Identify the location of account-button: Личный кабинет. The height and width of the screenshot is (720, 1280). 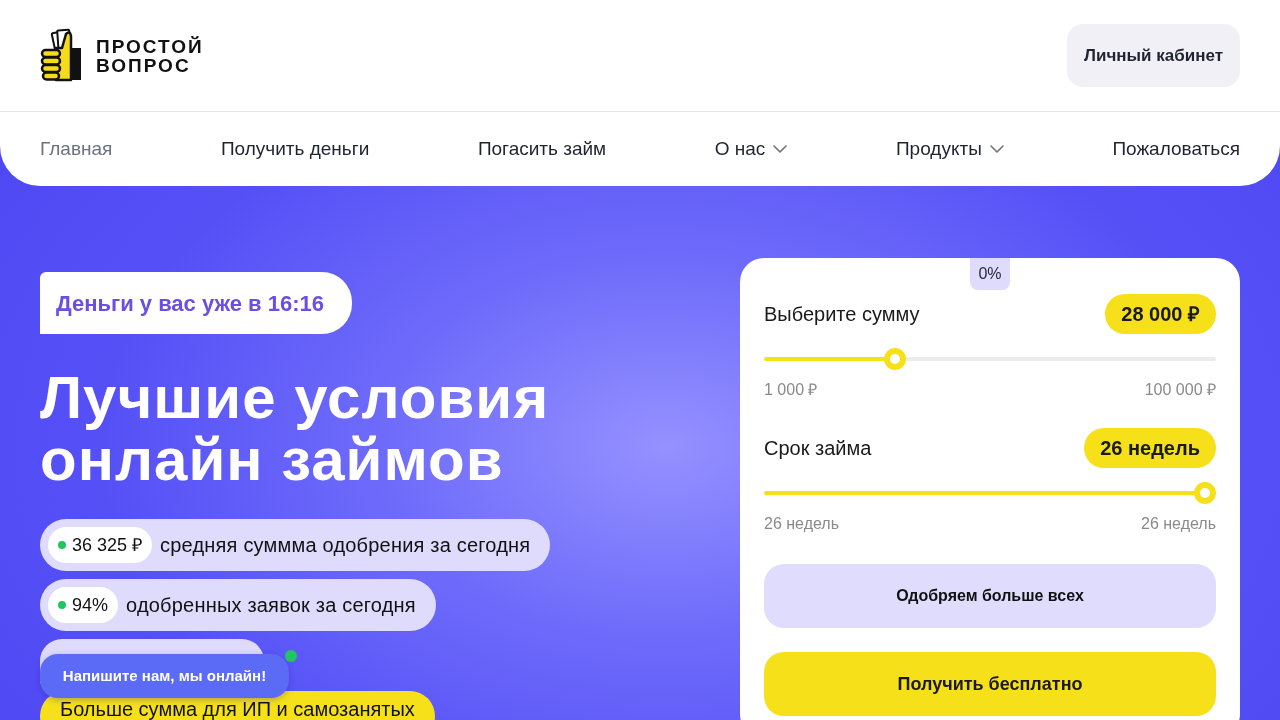
(1153, 55).